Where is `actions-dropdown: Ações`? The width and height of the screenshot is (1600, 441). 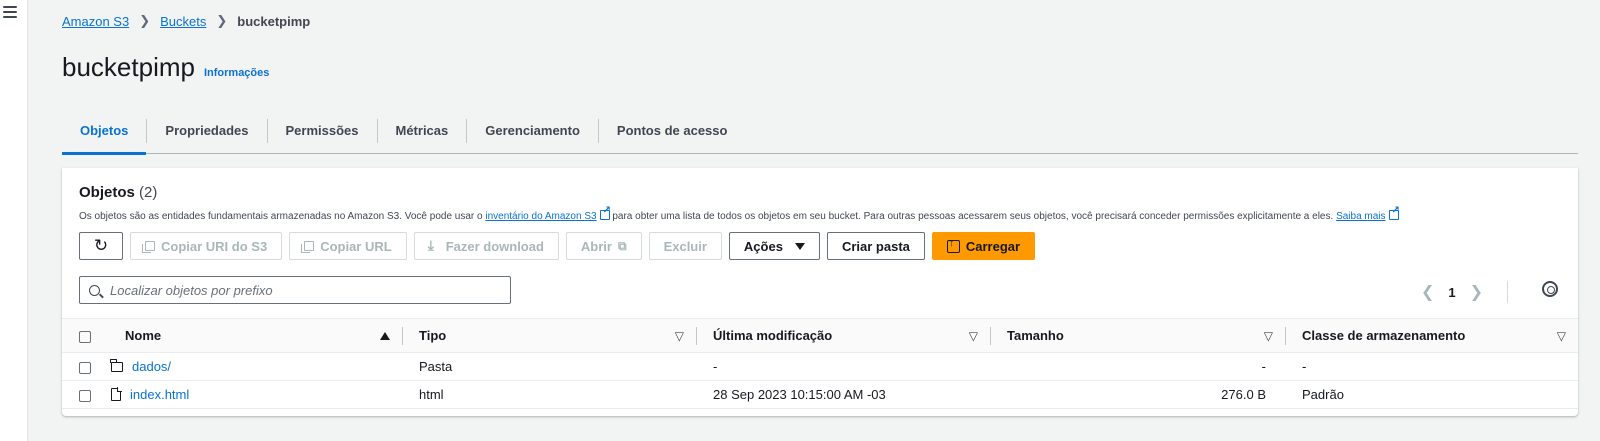
actions-dropdown: Ações is located at coordinates (774, 246).